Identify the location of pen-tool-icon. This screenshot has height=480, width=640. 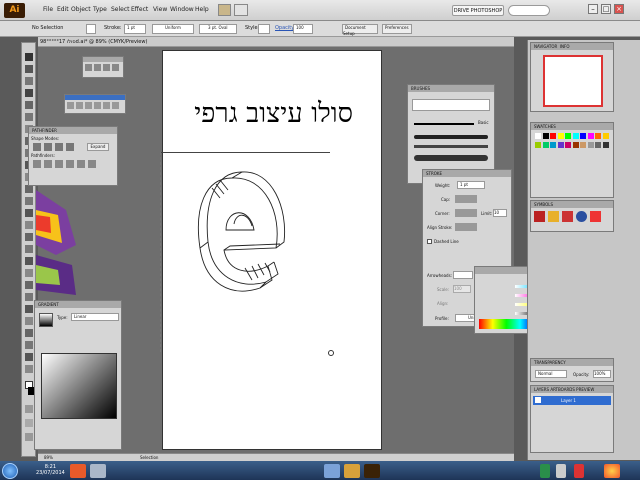
(29, 93).